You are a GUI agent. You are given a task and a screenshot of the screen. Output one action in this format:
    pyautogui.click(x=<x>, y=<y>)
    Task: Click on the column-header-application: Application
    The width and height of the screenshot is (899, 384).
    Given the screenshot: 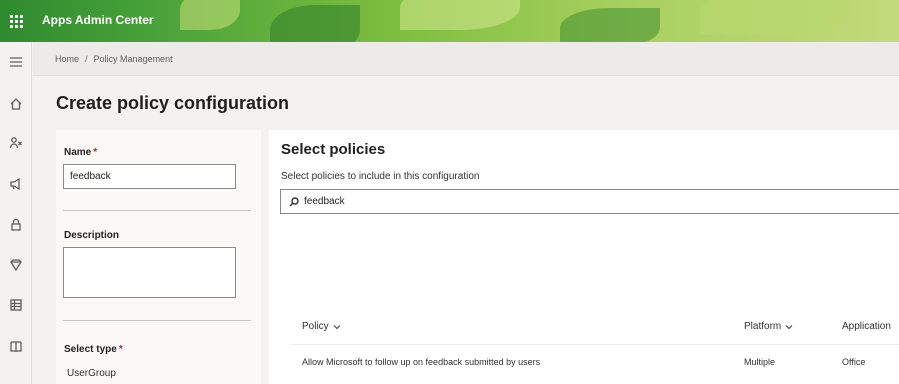 What is the action you would take?
    pyautogui.click(x=866, y=326)
    